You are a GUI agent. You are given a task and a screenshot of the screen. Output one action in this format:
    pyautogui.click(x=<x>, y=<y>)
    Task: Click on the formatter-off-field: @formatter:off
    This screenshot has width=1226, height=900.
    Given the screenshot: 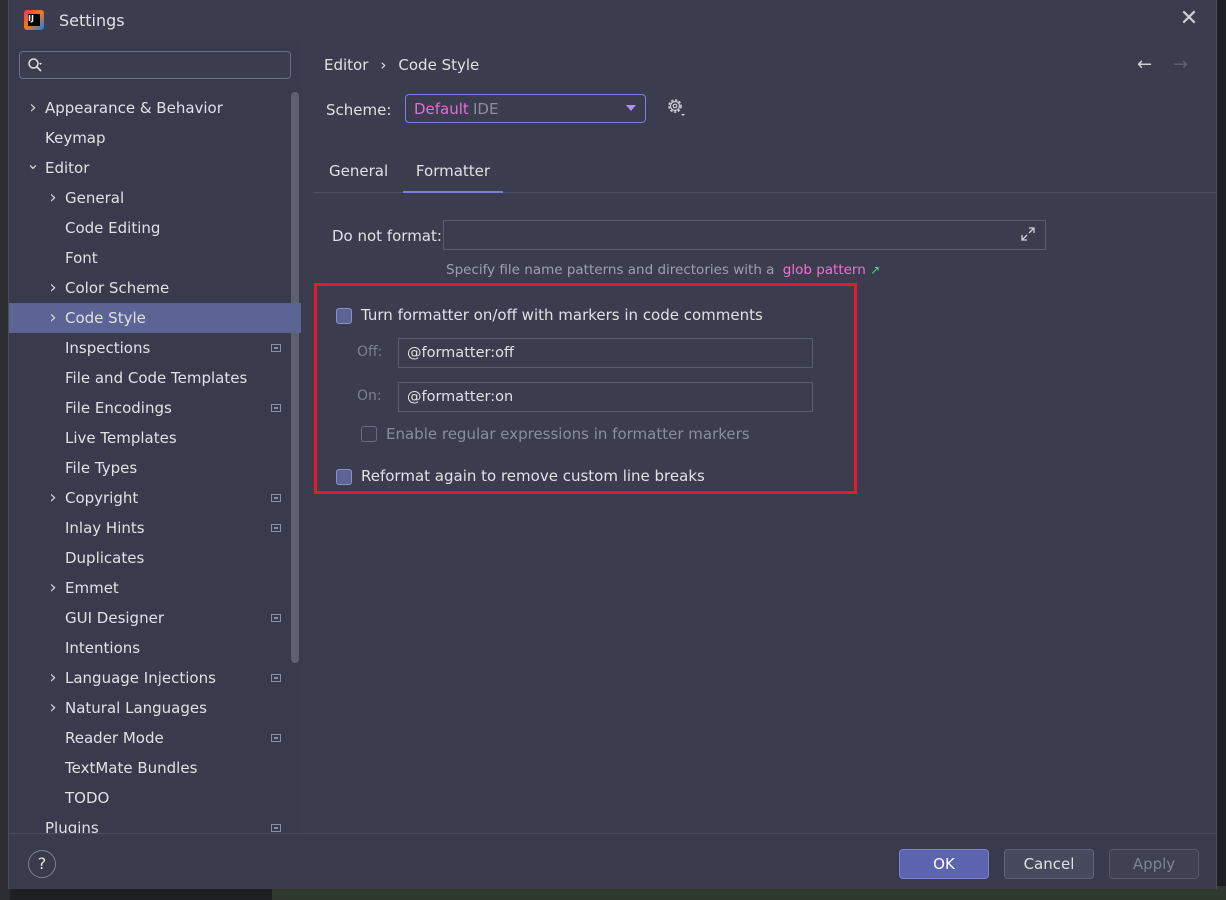 What is the action you would take?
    pyautogui.click(x=605, y=353)
    